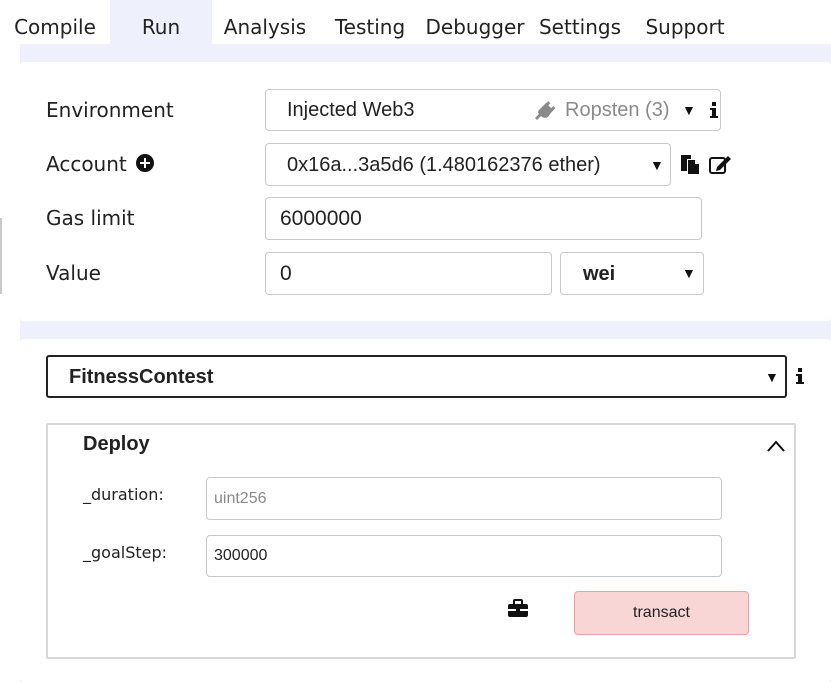 Image resolution: width=831 pixels, height=682 pixels. I want to click on value-label: Value, so click(73, 273).